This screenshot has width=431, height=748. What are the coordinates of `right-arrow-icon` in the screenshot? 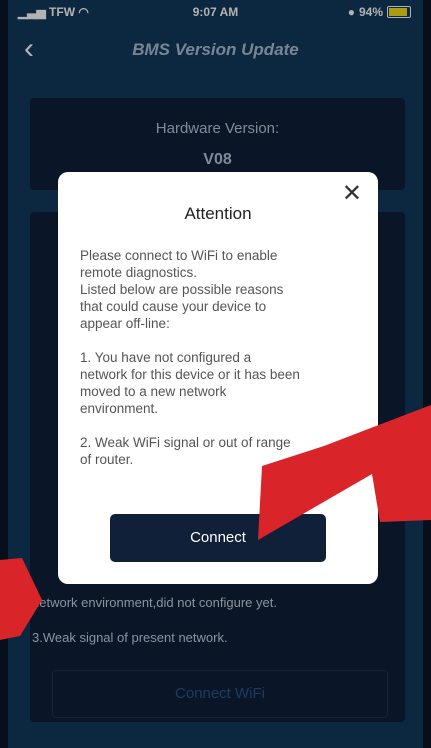 It's located at (344, 472).